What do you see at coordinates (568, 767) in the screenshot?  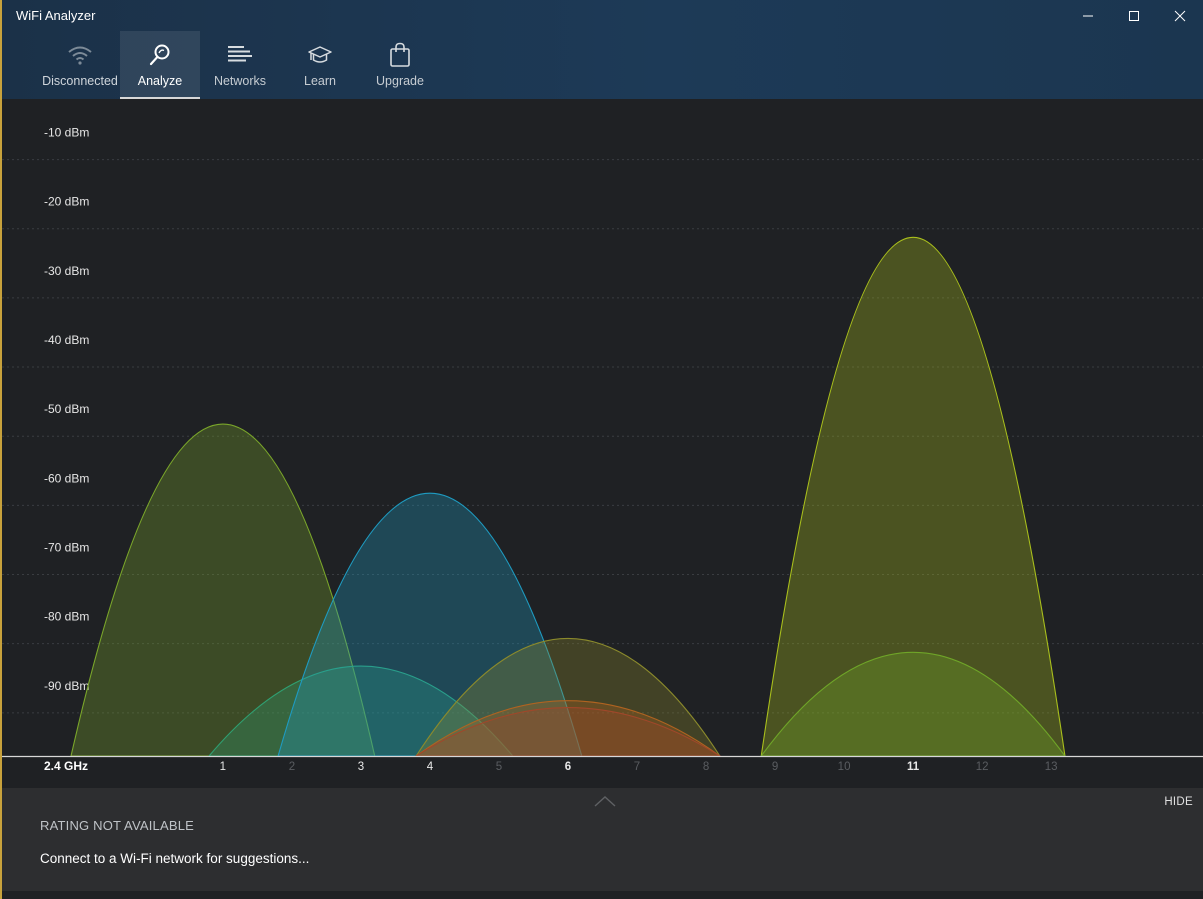 I see `x-axis-channel-label: 6` at bounding box center [568, 767].